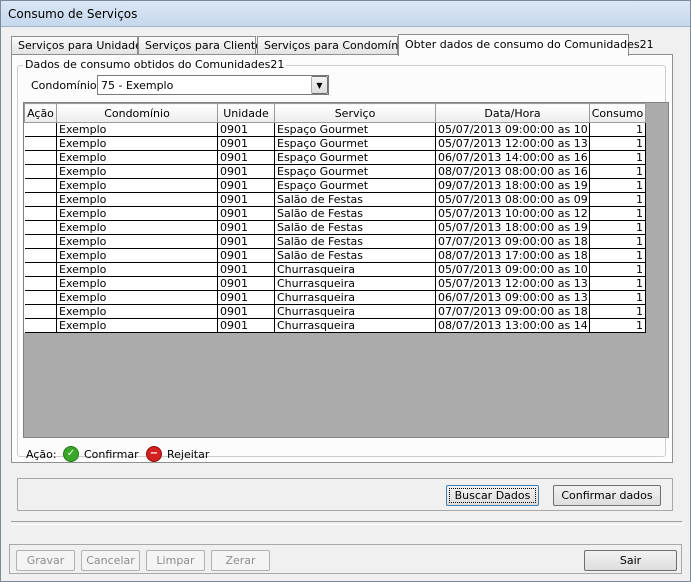 Image resolution: width=691 pixels, height=582 pixels. What do you see at coordinates (137, 113) in the screenshot?
I see `column-header-condominio: Condomínio` at bounding box center [137, 113].